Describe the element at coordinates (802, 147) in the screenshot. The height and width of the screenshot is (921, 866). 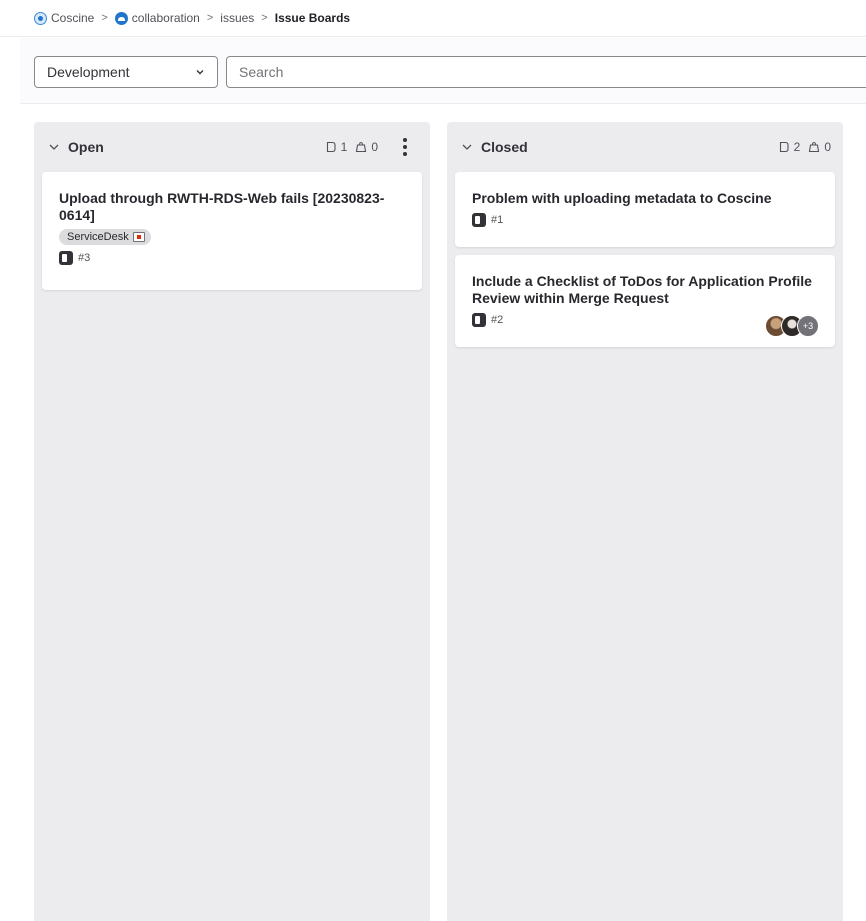
I see `list-counts: 2 0` at that location.